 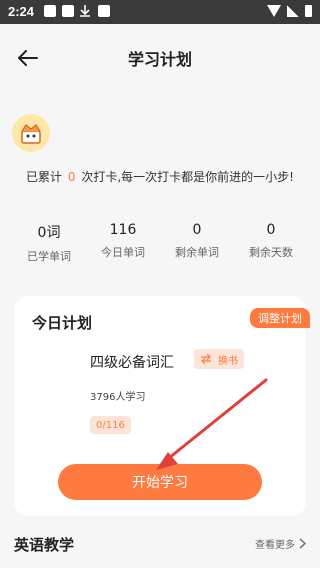 What do you see at coordinates (62, 323) in the screenshot?
I see `plan-title: 今日计划` at bounding box center [62, 323].